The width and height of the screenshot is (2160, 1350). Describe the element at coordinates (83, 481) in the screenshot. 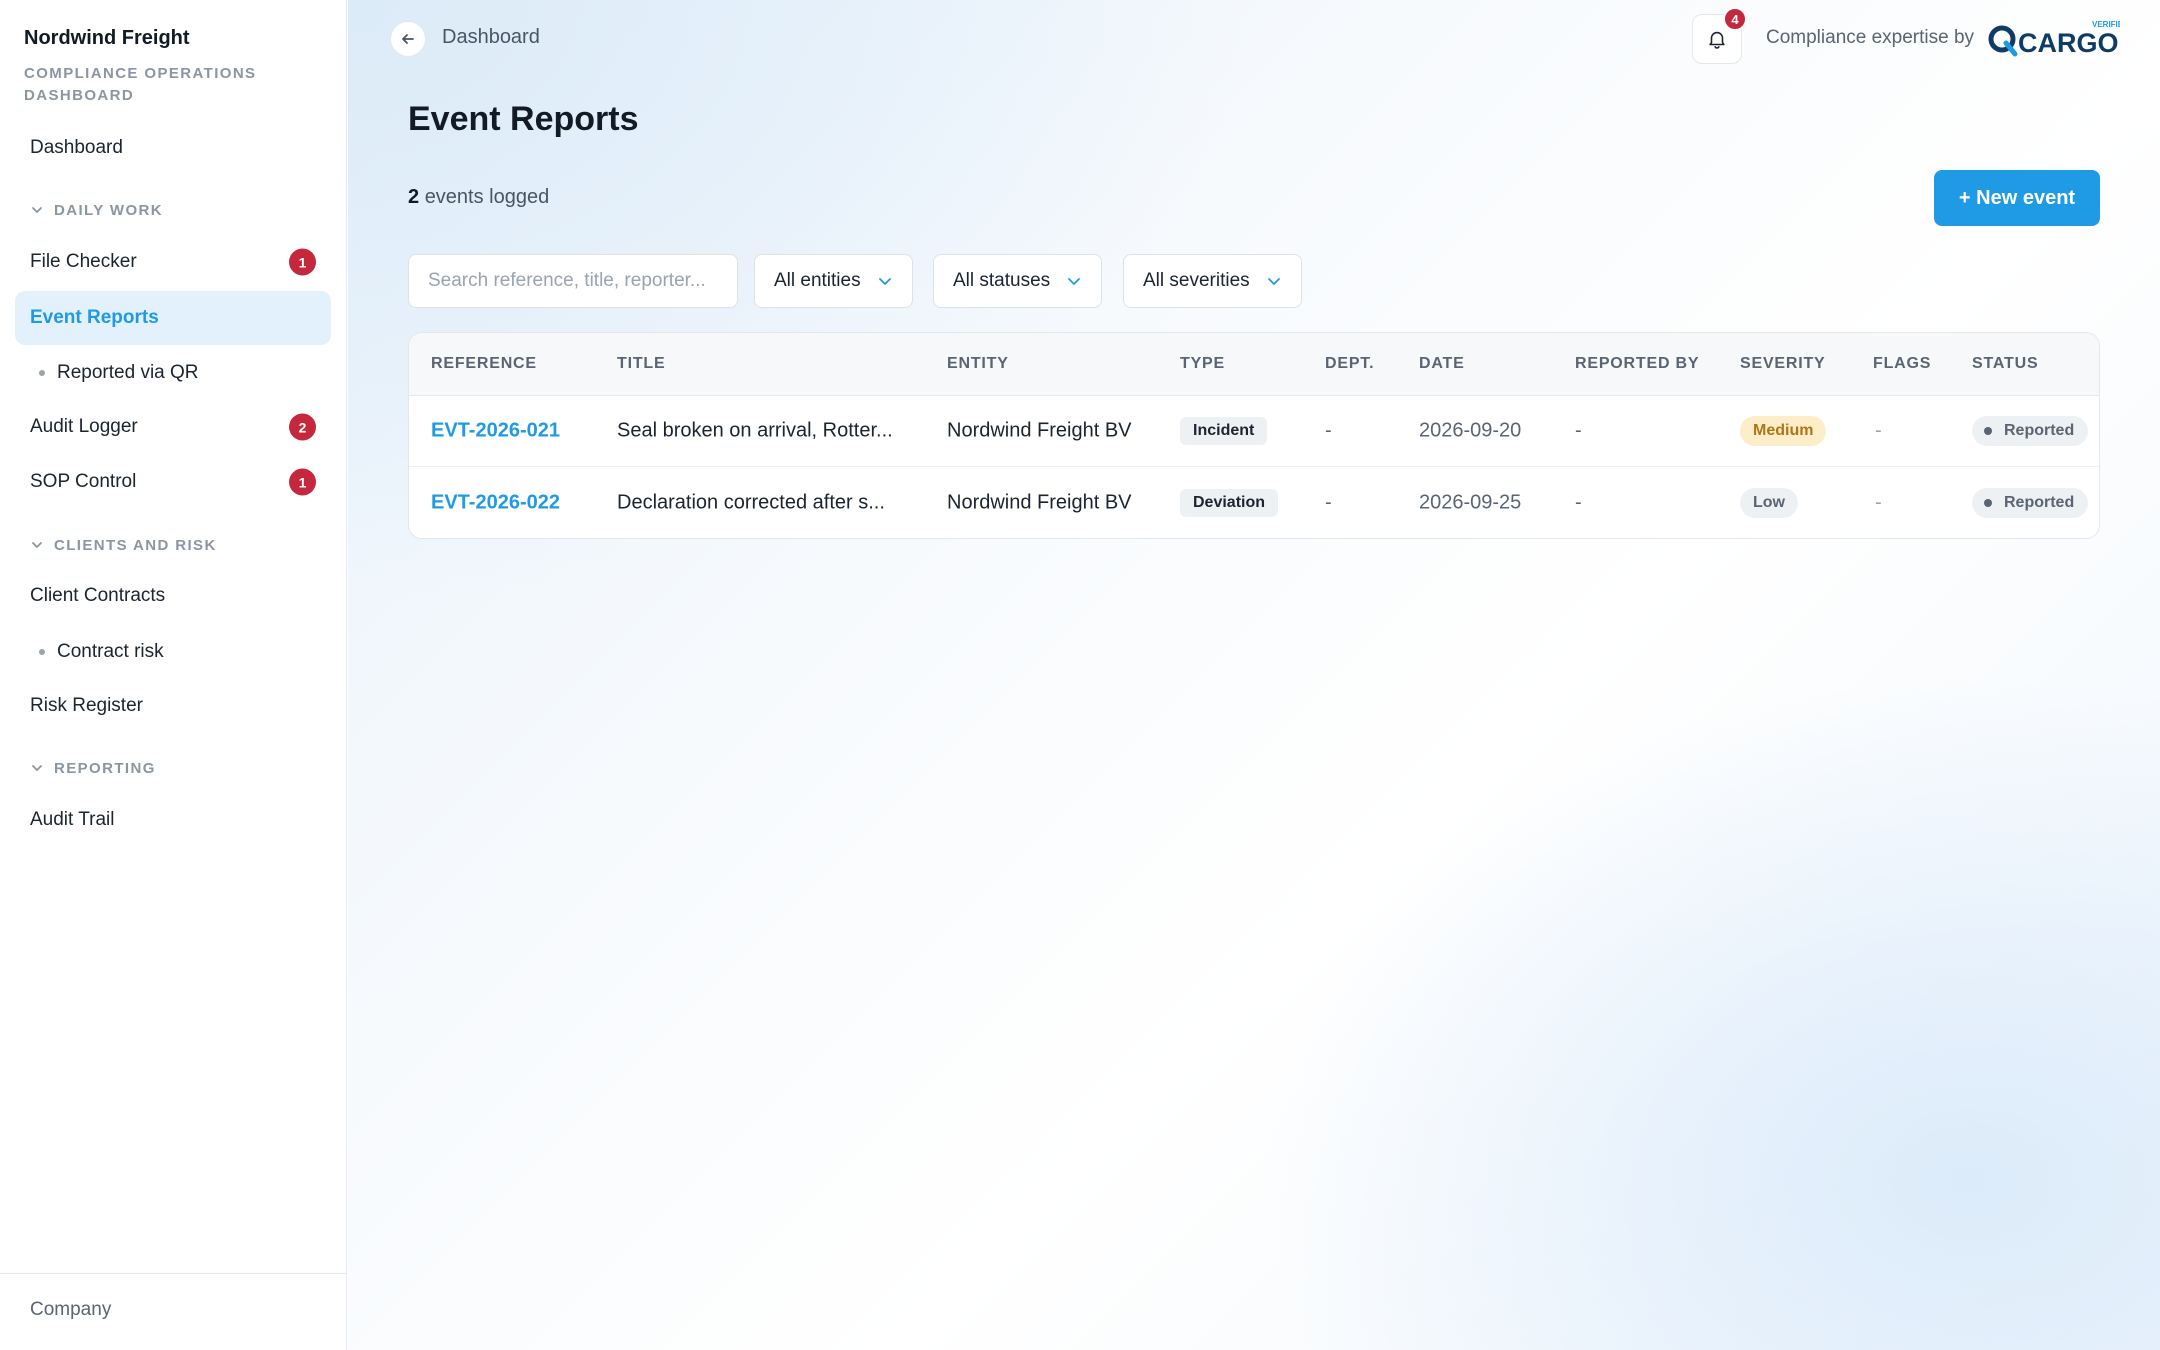

I see `sidebar-item-label: SOP Control` at that location.